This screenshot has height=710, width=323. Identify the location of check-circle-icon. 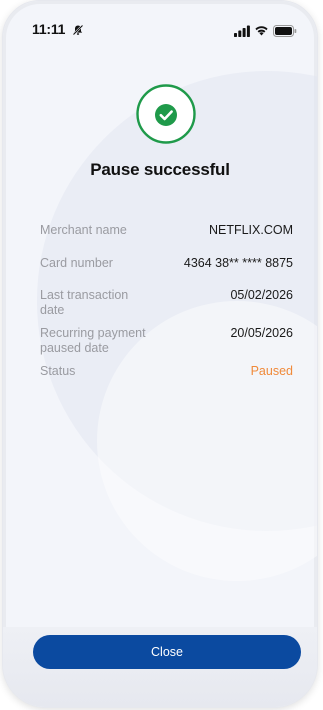
(166, 114).